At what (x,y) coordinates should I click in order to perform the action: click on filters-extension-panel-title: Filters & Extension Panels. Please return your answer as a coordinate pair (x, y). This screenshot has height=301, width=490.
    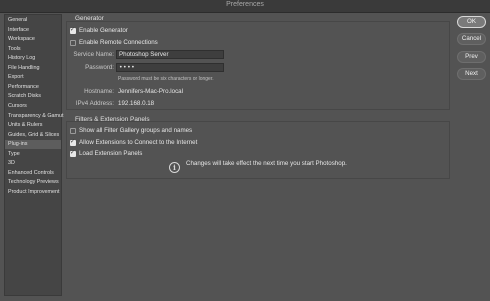
    Looking at the image, I should click on (112, 119).